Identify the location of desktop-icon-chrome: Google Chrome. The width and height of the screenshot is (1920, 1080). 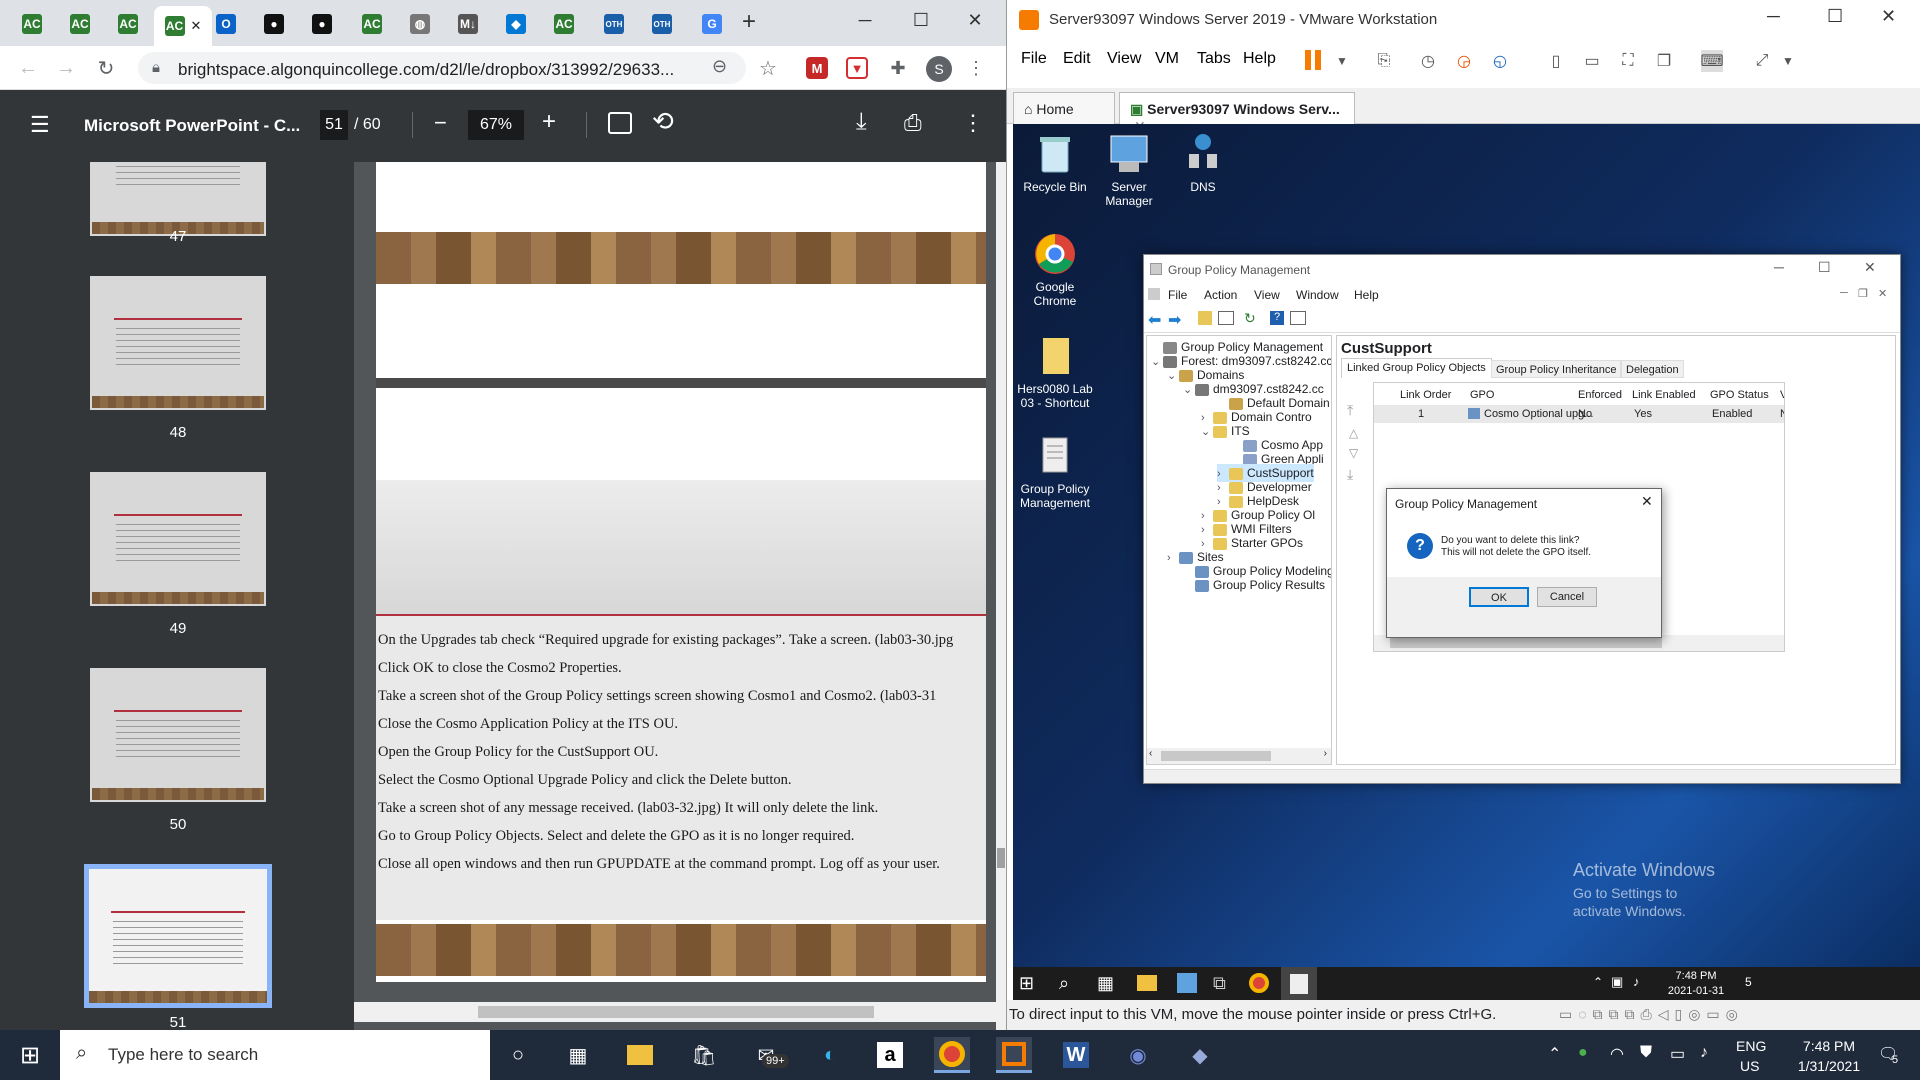
(1055, 270).